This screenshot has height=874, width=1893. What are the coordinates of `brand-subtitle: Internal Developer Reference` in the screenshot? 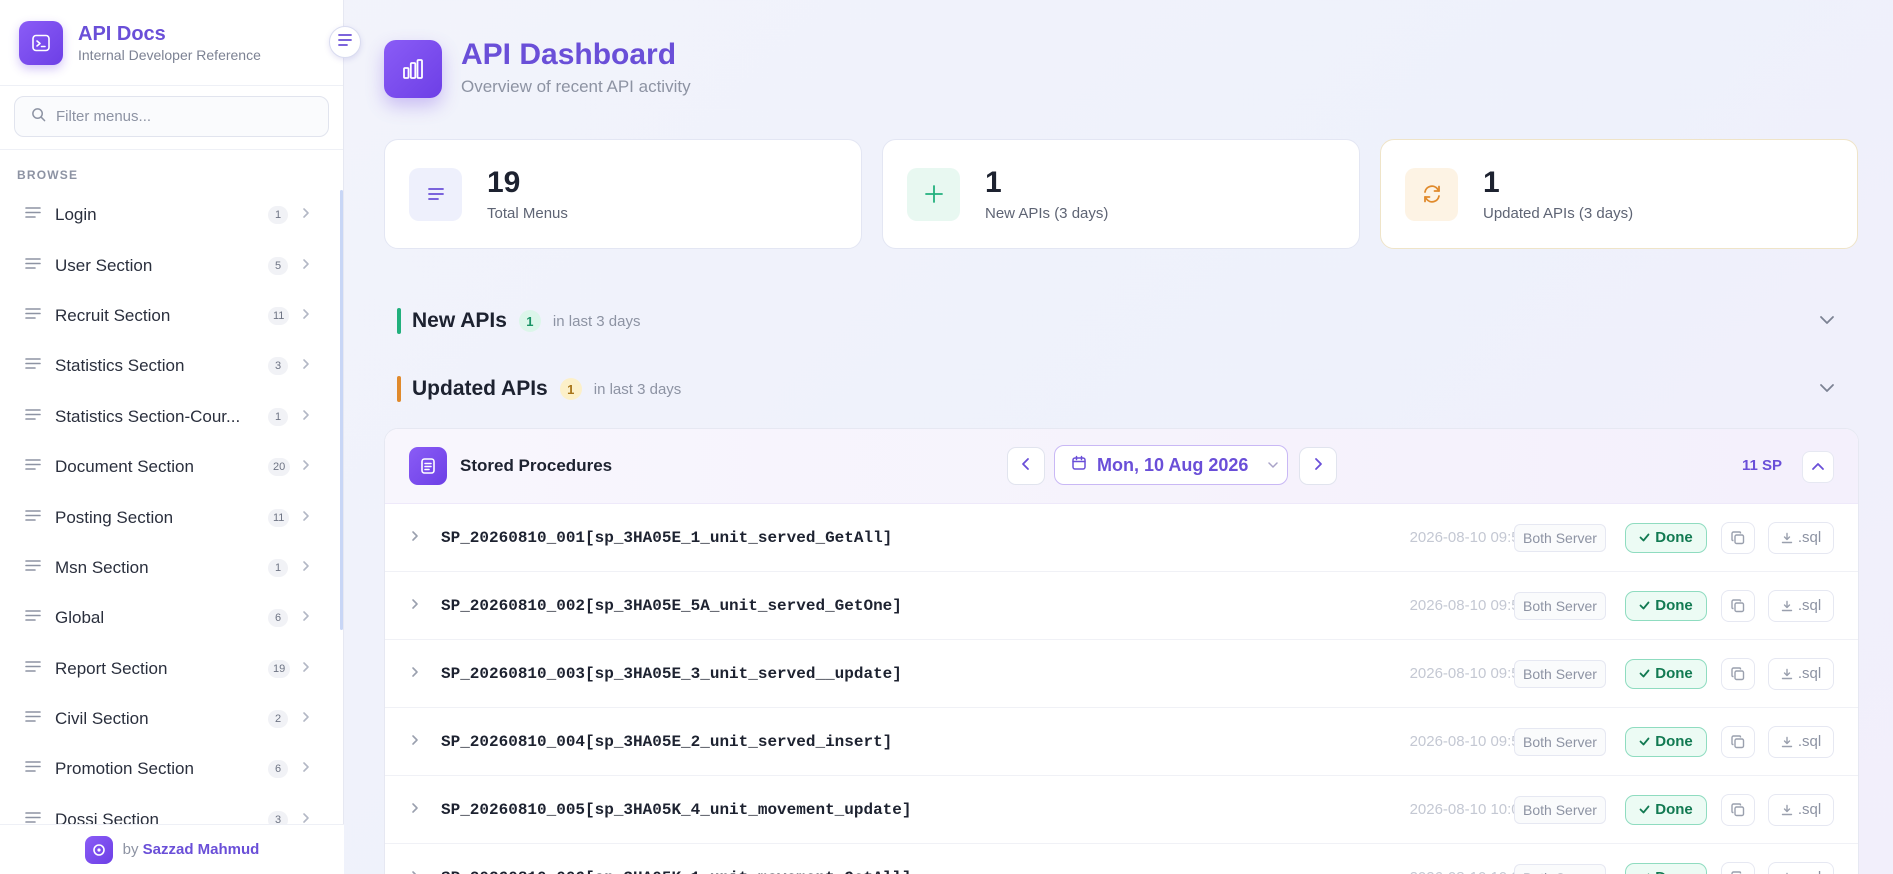 It's located at (169, 54).